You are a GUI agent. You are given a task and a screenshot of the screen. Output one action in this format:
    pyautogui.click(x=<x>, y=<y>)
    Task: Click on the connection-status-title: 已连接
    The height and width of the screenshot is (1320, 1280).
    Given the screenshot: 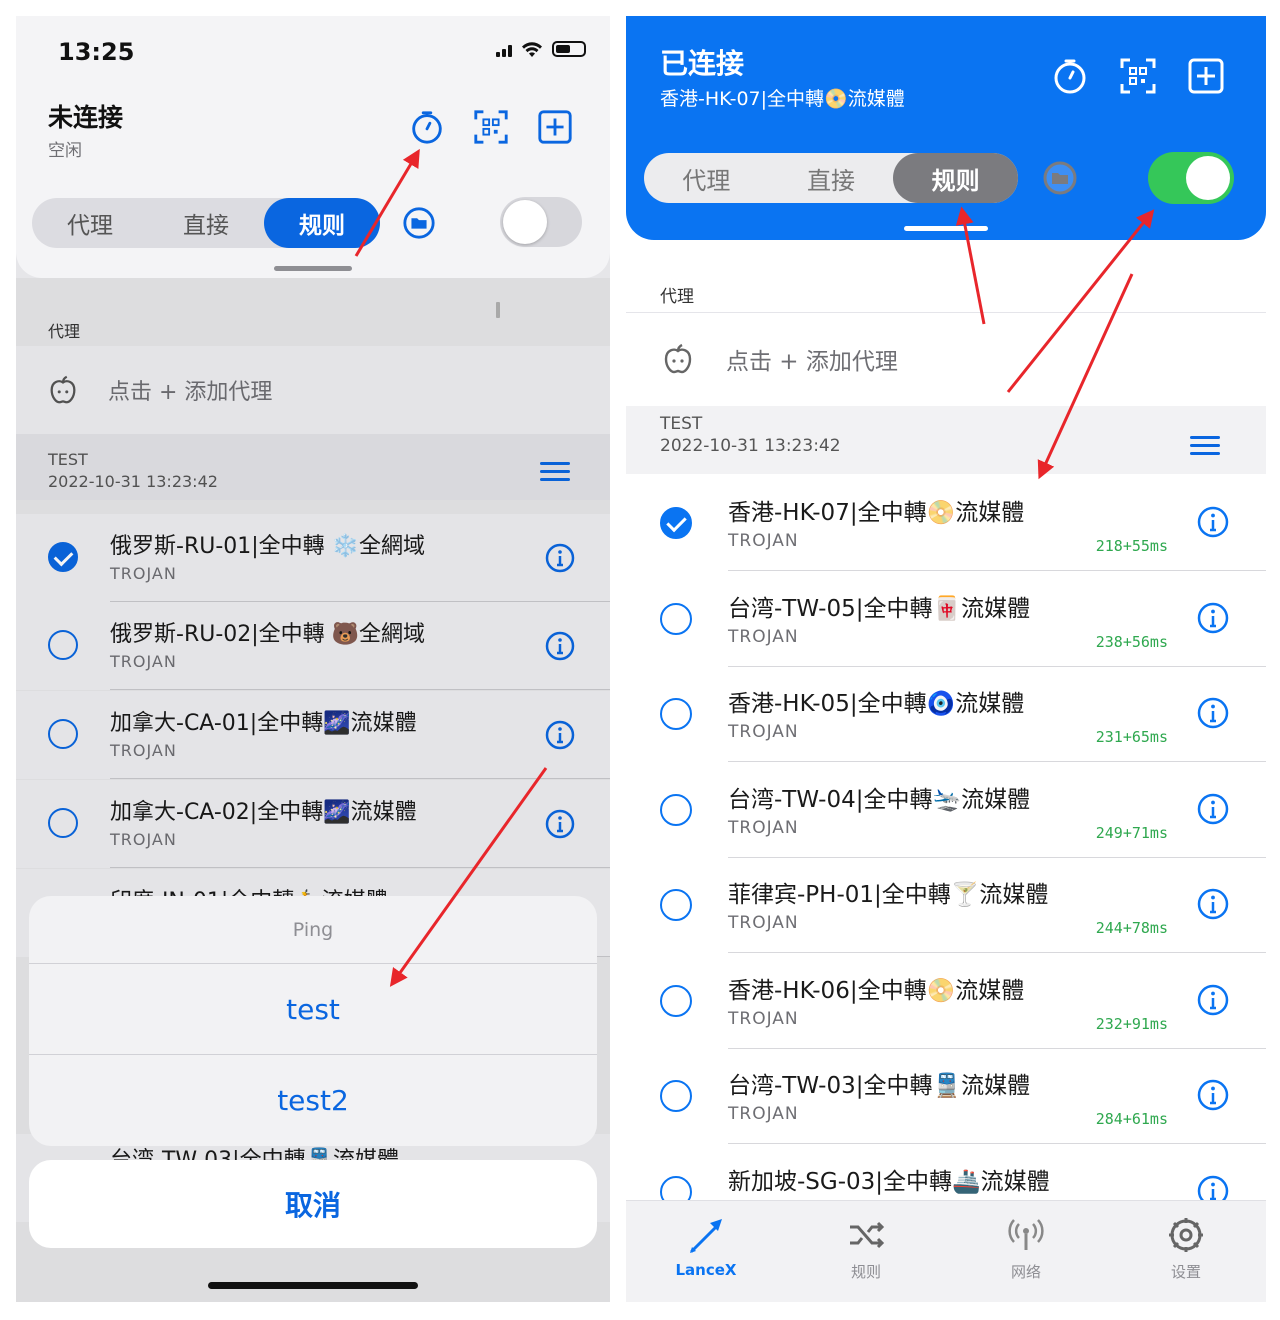 What is the action you would take?
    pyautogui.click(x=702, y=63)
    